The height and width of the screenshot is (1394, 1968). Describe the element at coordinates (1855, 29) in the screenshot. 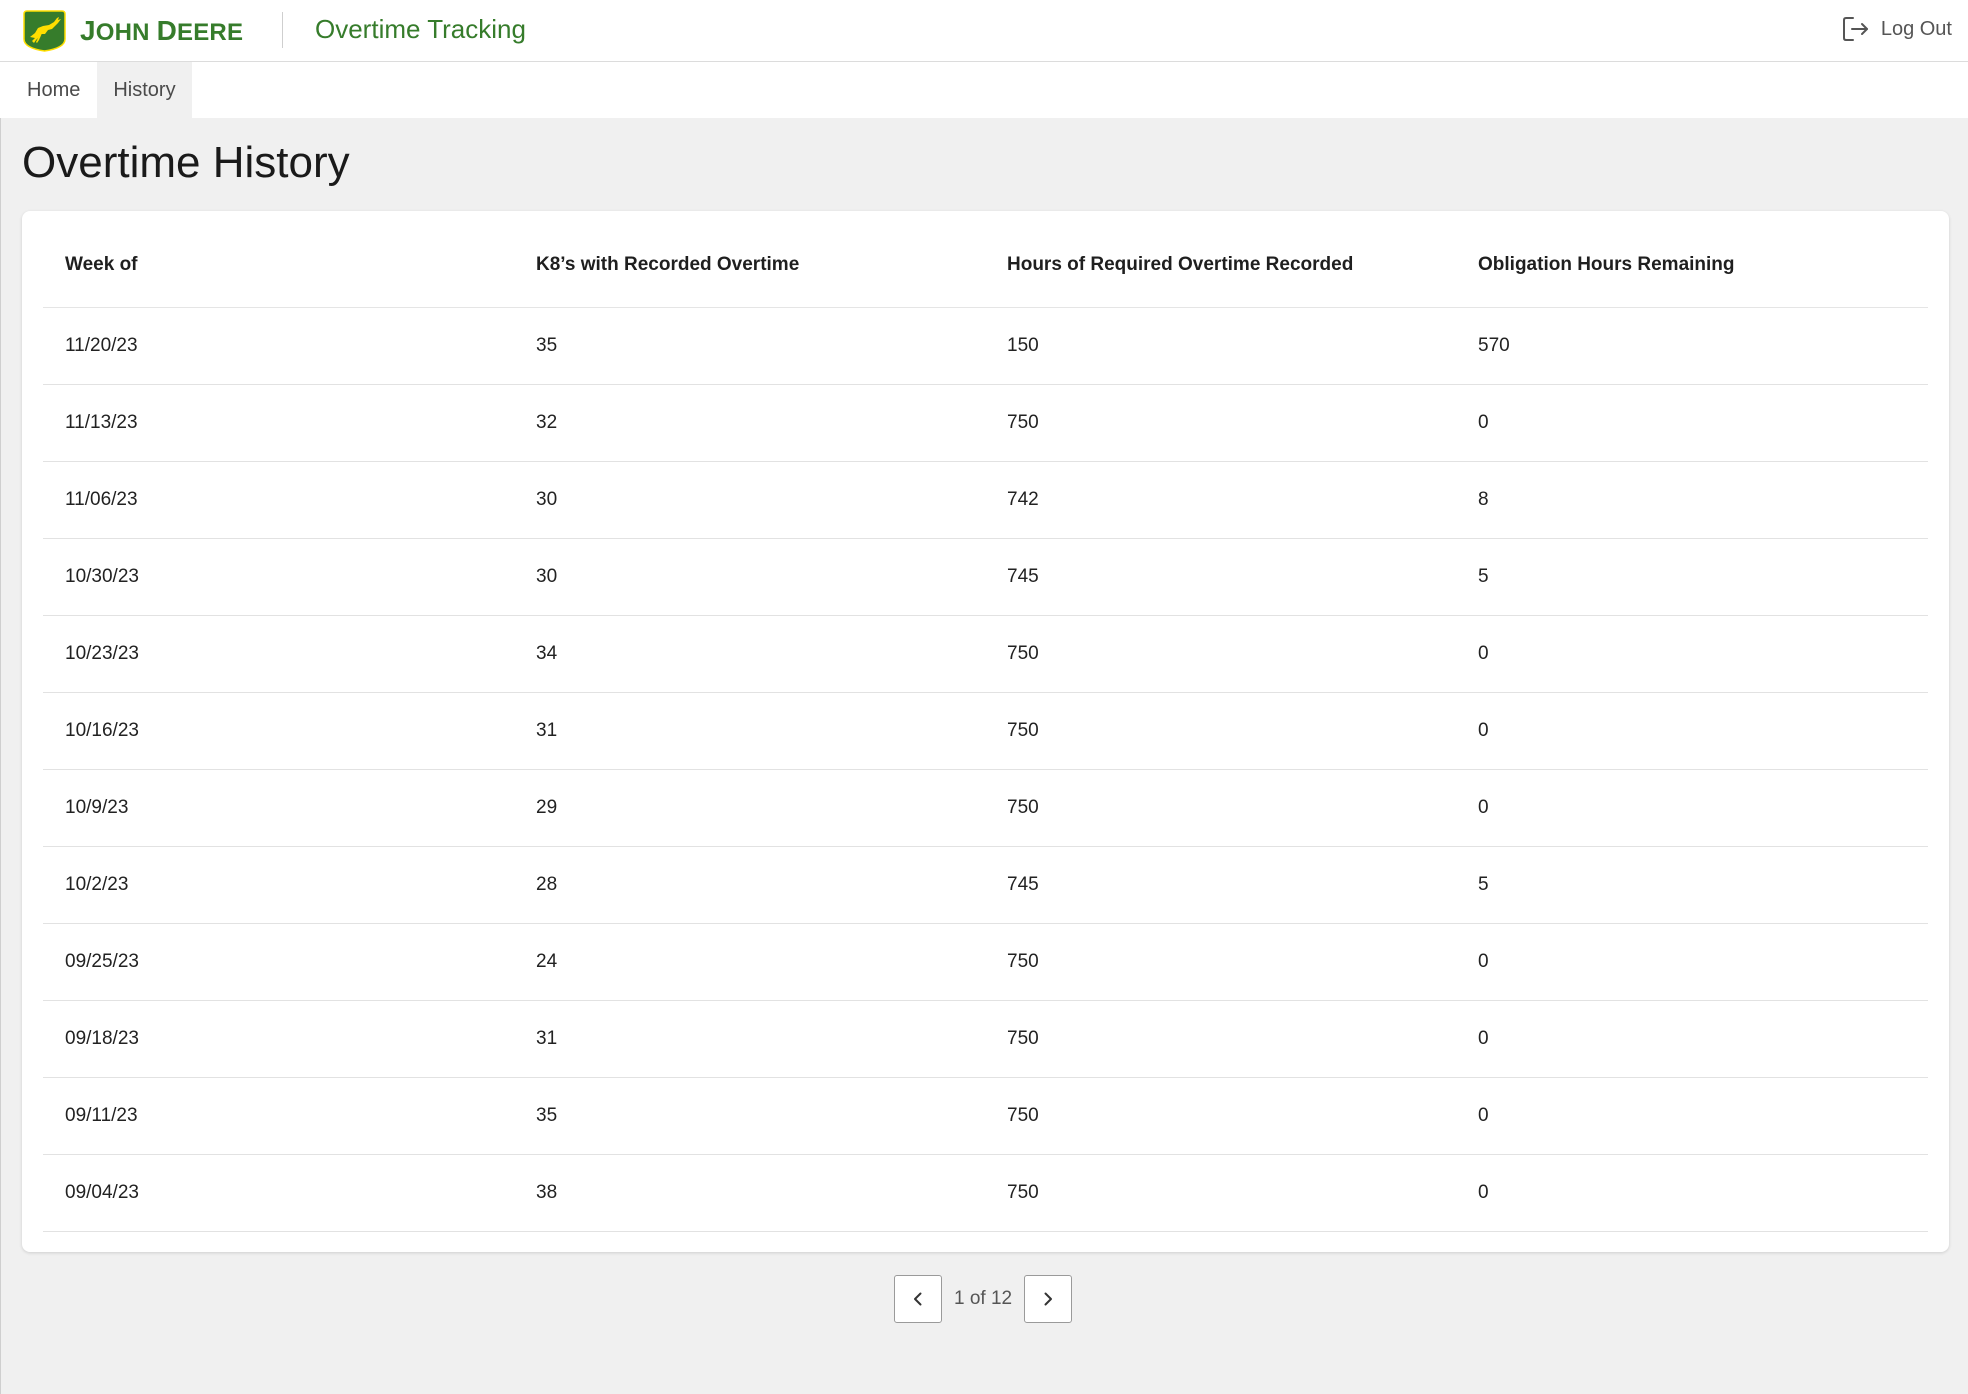

I see `logout-arrow-icon` at that location.